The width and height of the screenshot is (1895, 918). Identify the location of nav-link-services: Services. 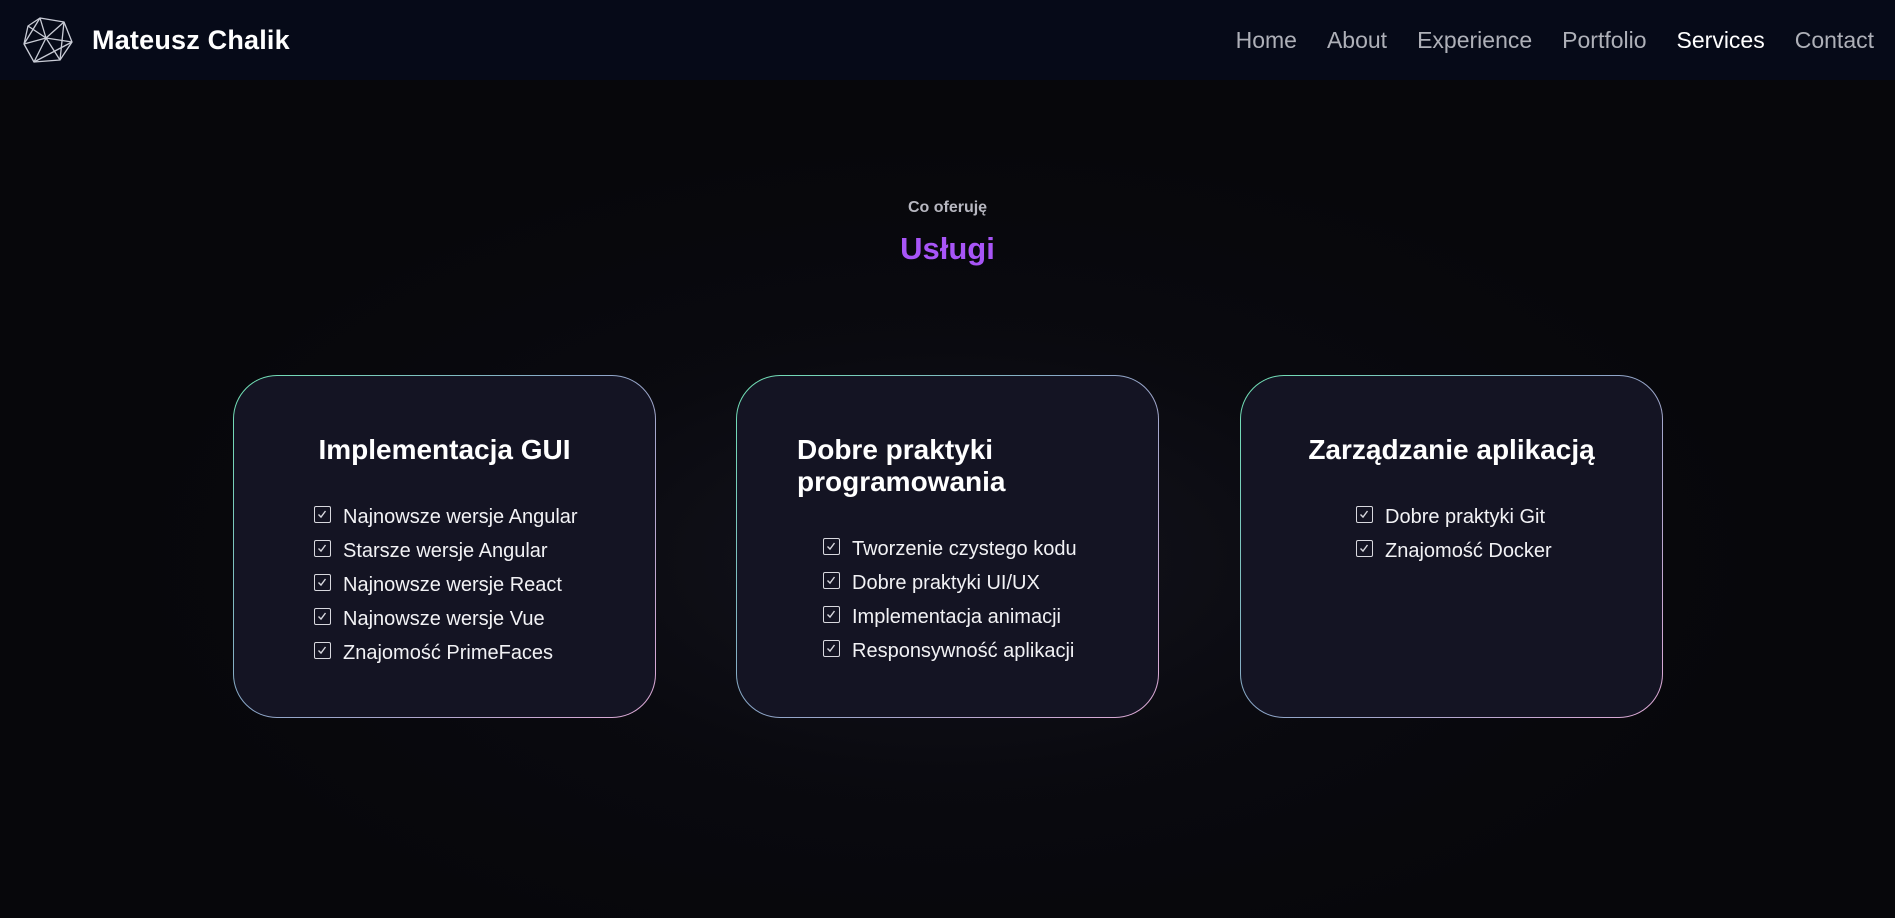
(1721, 40).